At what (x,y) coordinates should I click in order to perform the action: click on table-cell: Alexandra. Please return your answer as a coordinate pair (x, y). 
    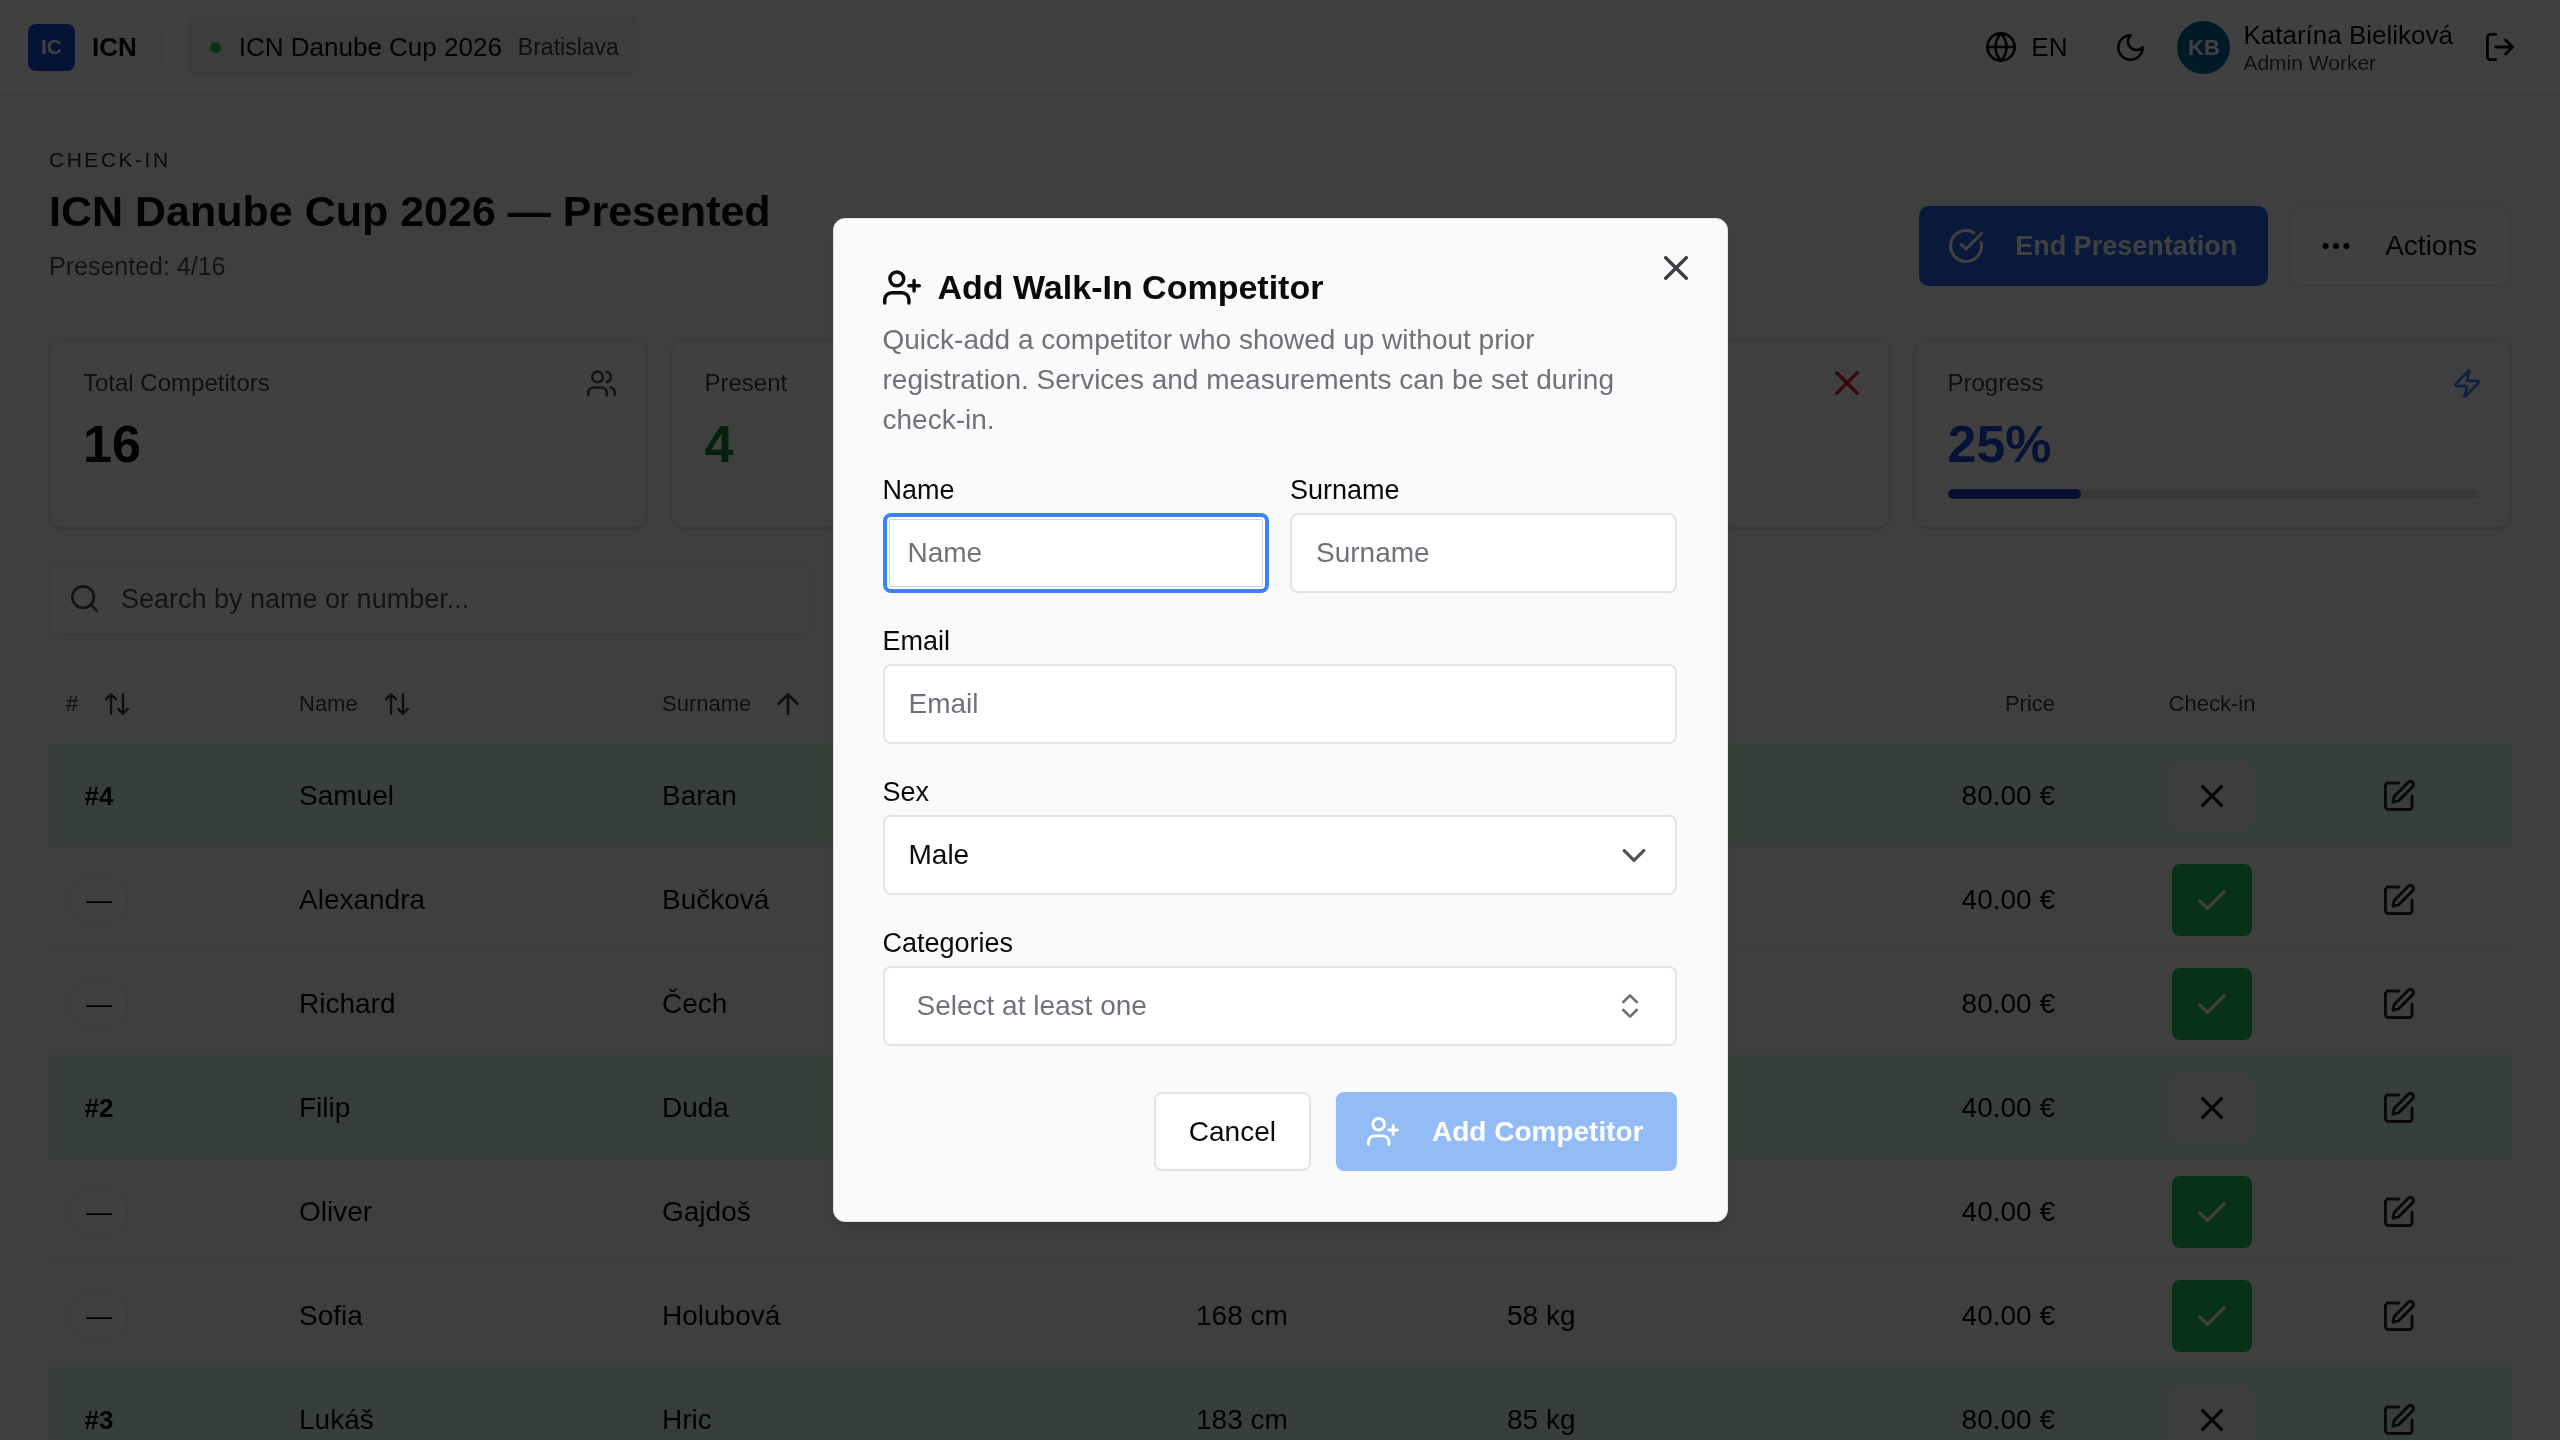
    Looking at the image, I should click on (362, 899).